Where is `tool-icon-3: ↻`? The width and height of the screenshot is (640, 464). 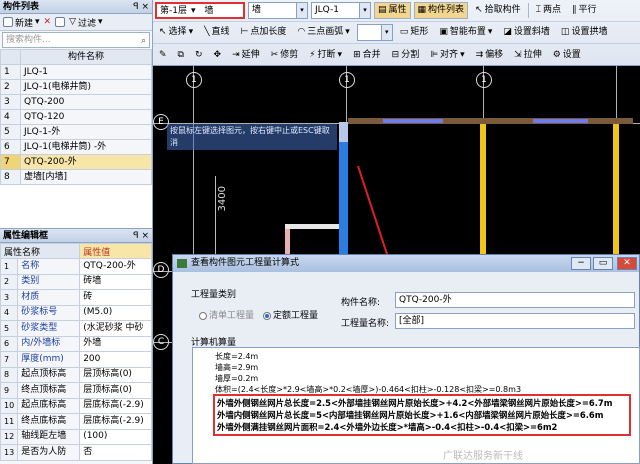 tool-icon-3: ↻ is located at coordinates (199, 55).